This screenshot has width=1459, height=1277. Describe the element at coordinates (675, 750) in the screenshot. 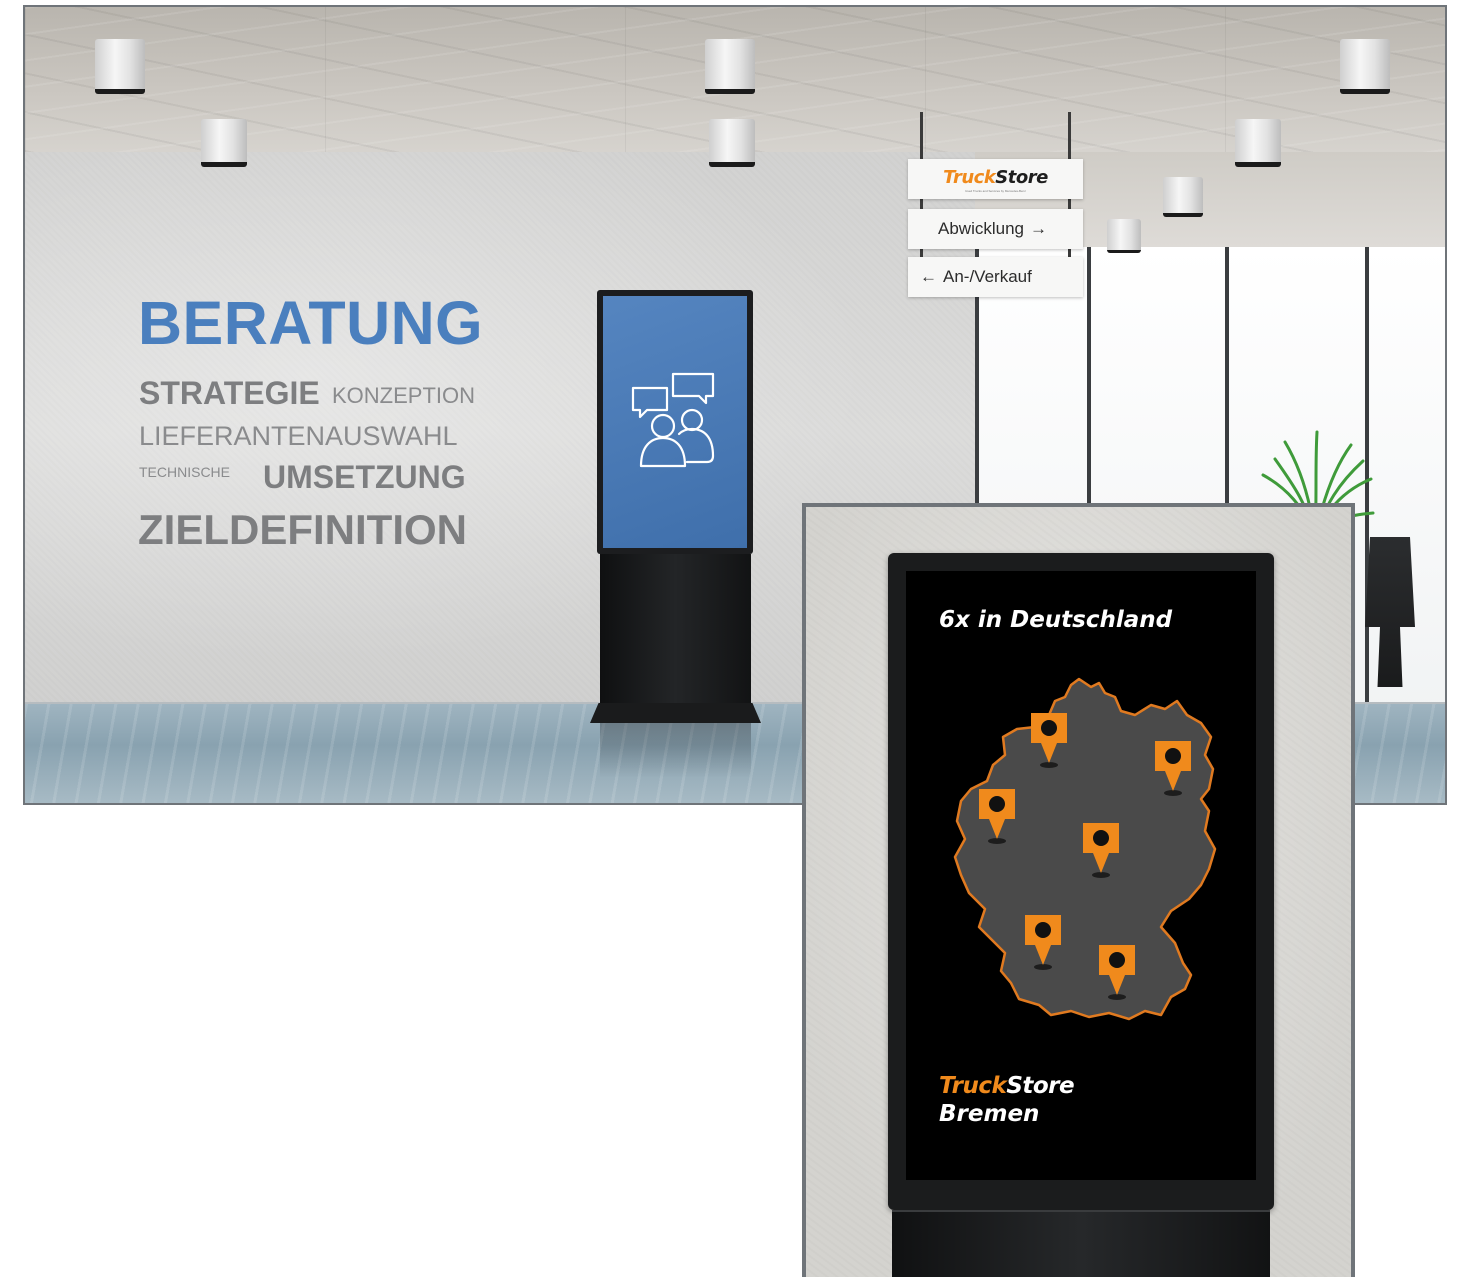

I see `floor-reflection` at that location.